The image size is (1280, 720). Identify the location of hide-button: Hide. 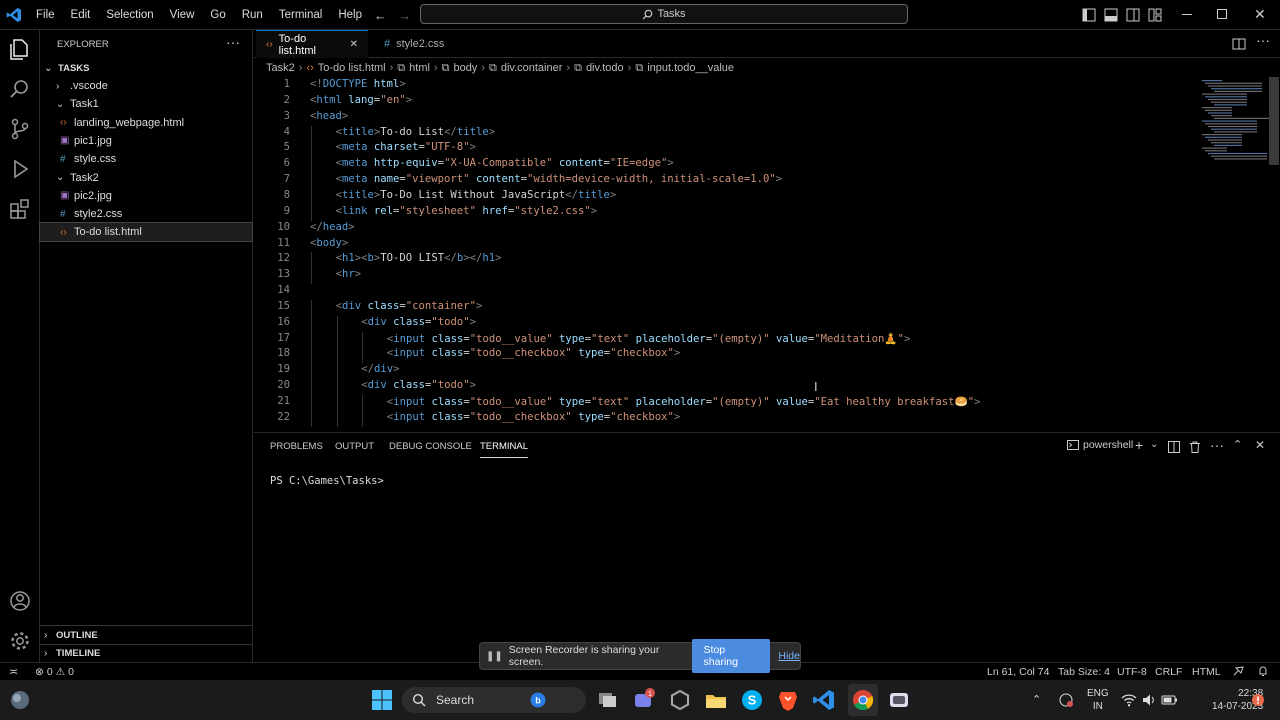
(789, 656).